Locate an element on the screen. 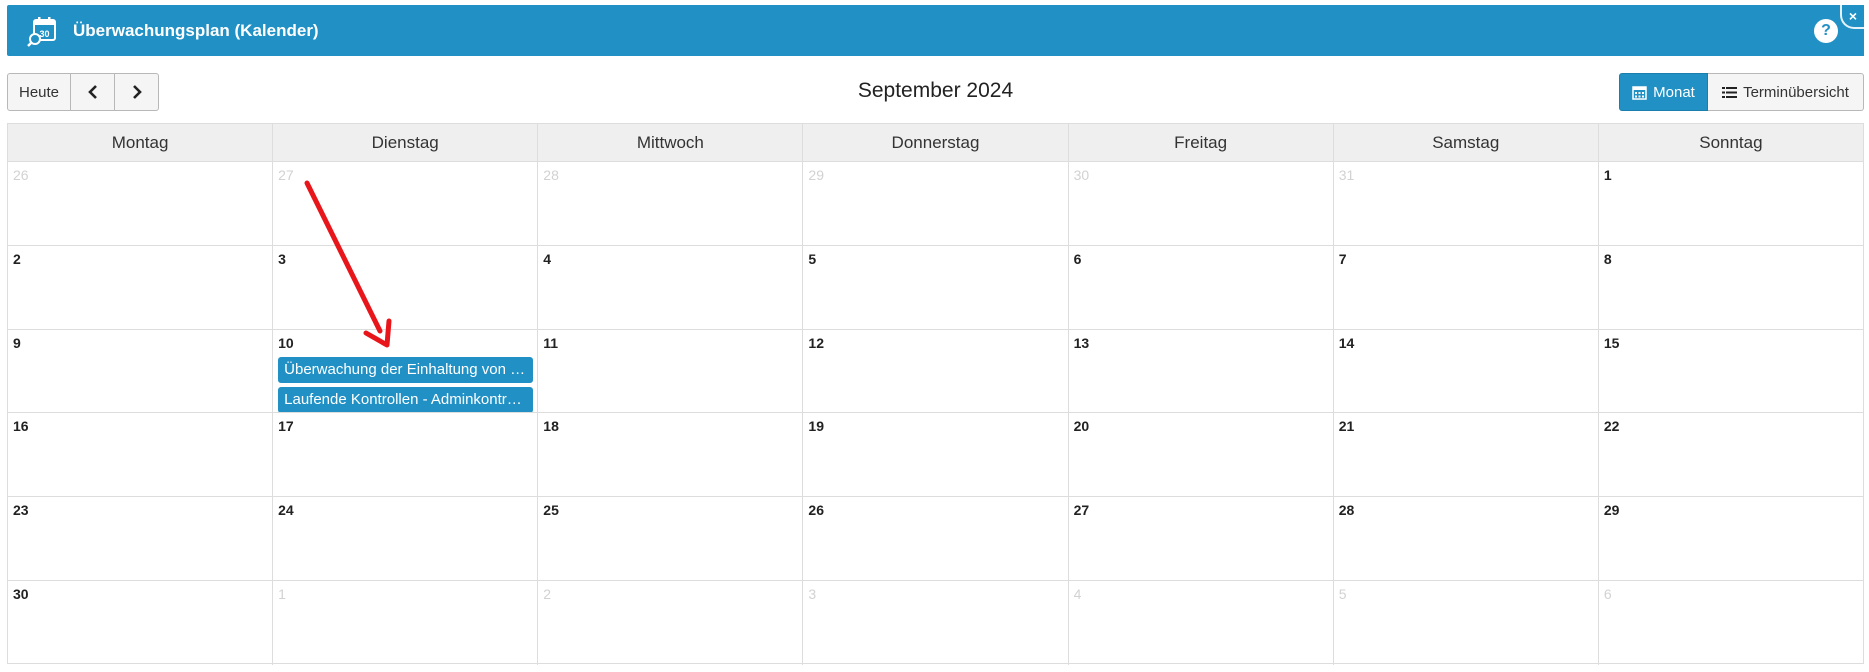 This screenshot has height=672, width=1869. week-row: 26 27 28 29 30 31 1 is located at coordinates (935, 204).